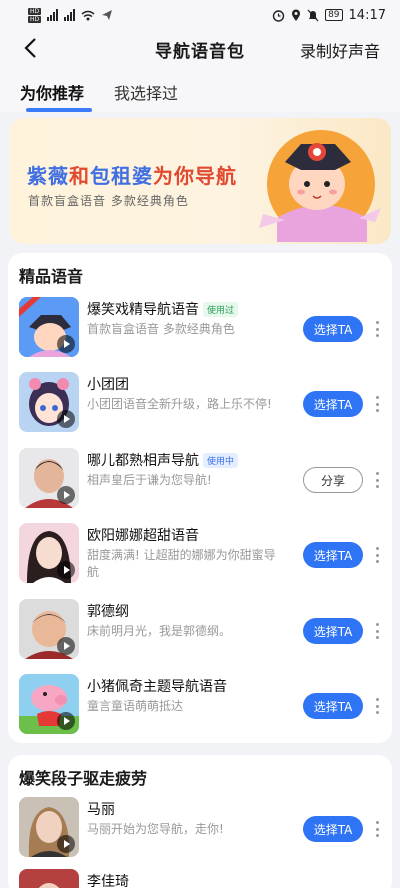  I want to click on voice-title: 马丽, so click(101, 810).